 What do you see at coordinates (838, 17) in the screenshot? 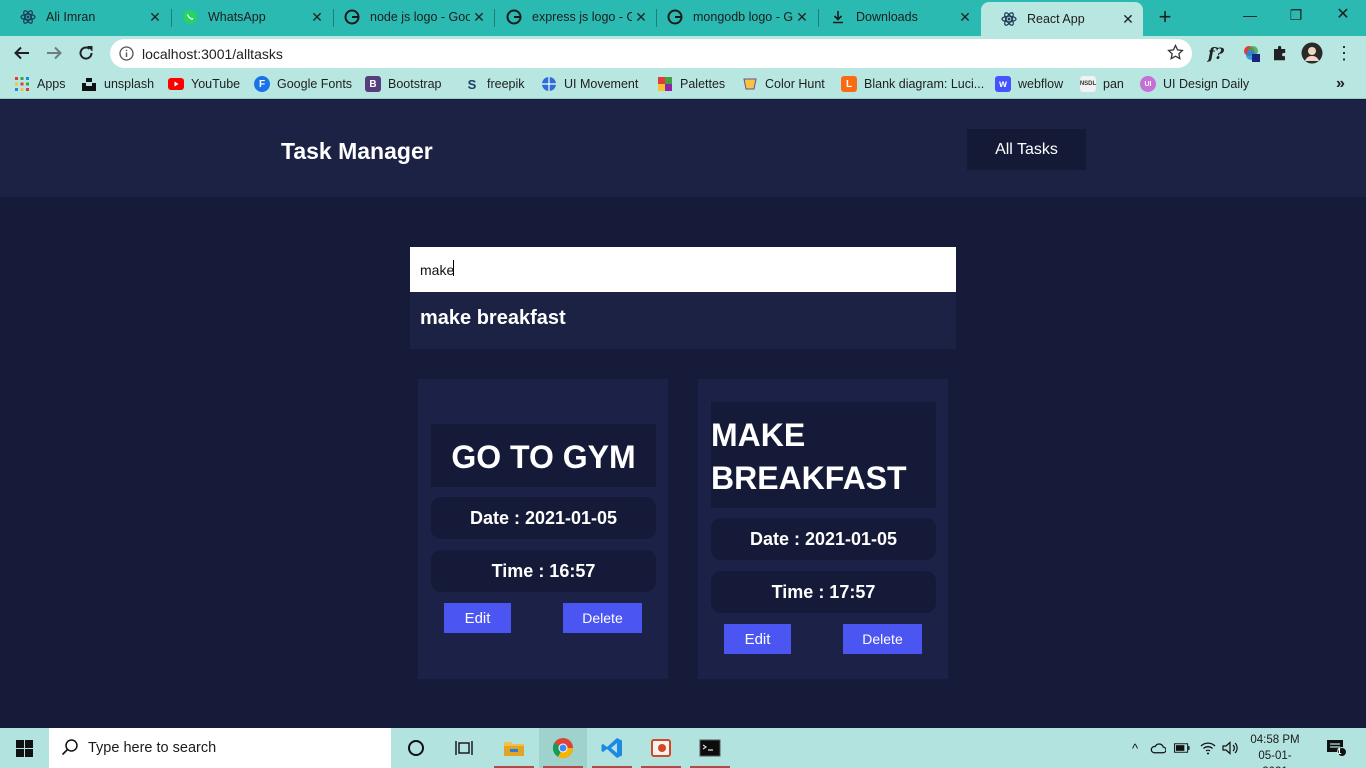
I see `download-icon` at bounding box center [838, 17].